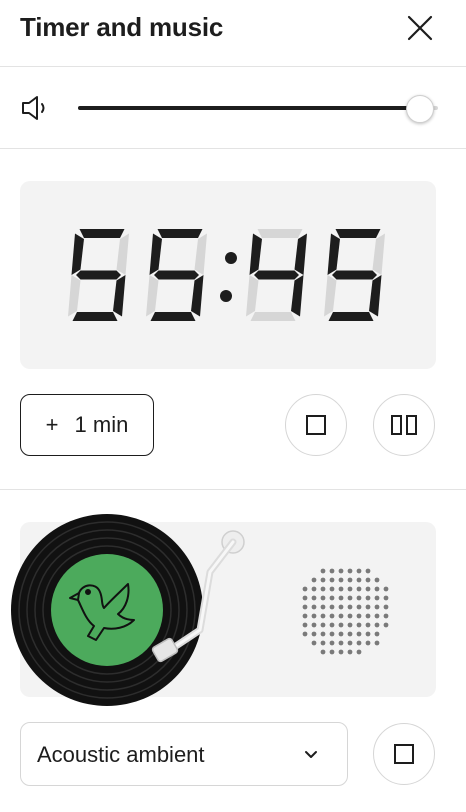 The image size is (466, 812). I want to click on speaker-grille, so click(345, 611).